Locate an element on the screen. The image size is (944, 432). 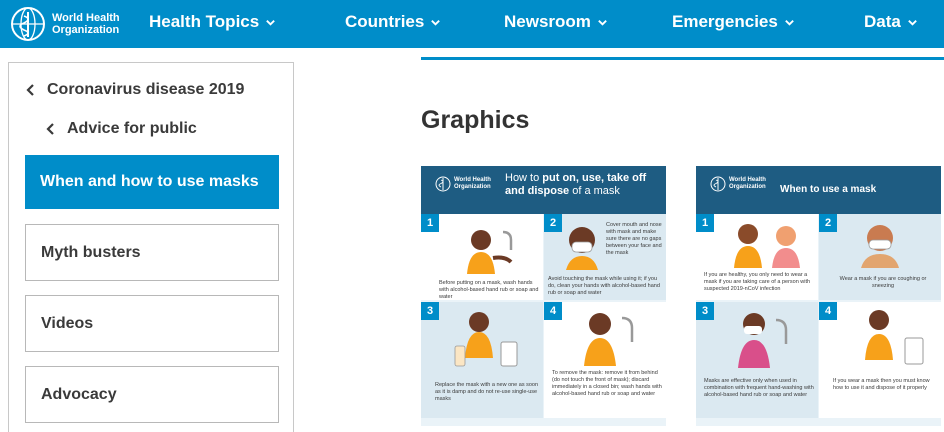
nav-newsroom: Newsroom is located at coordinates (556, 22).